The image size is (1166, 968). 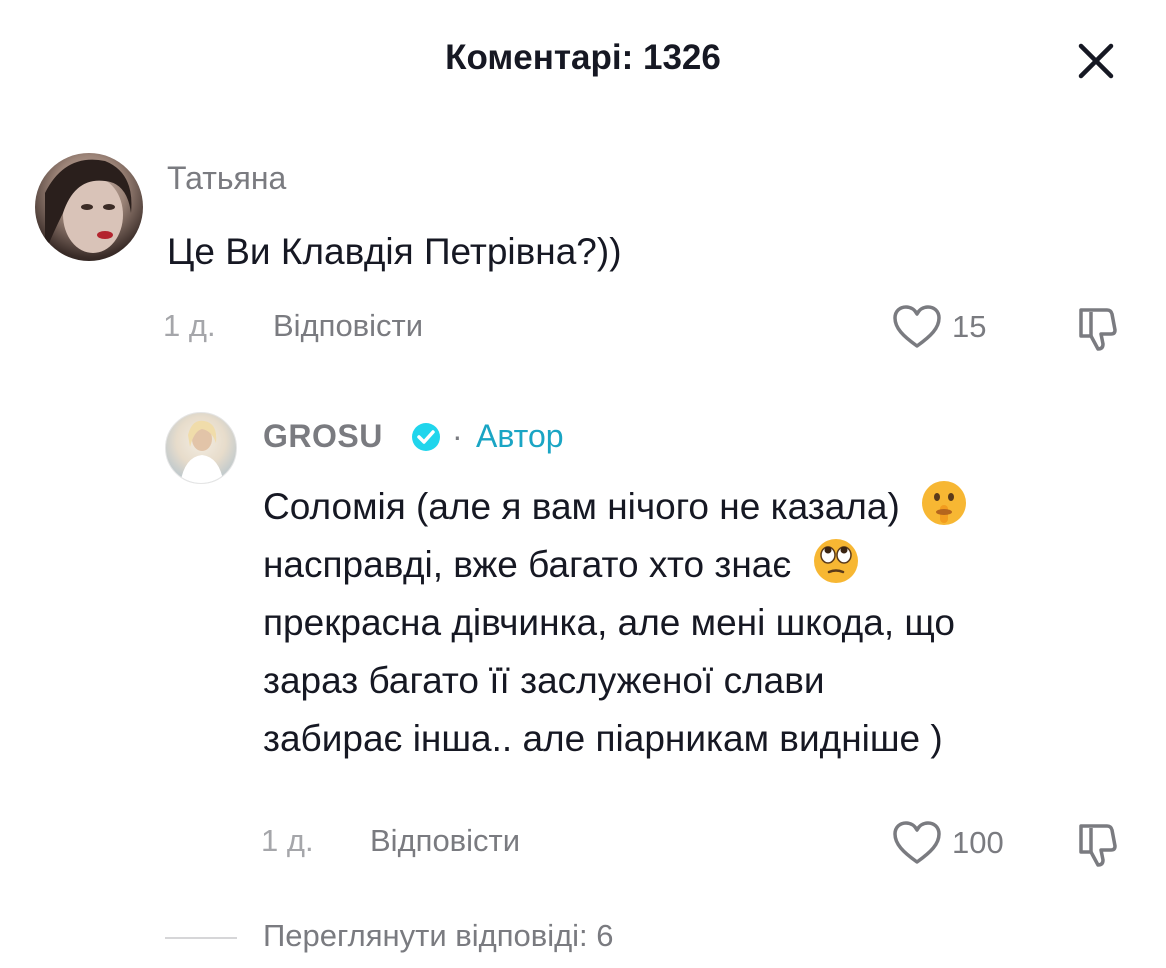 What do you see at coordinates (944, 503) in the screenshot?
I see `shushing-face-emoji` at bounding box center [944, 503].